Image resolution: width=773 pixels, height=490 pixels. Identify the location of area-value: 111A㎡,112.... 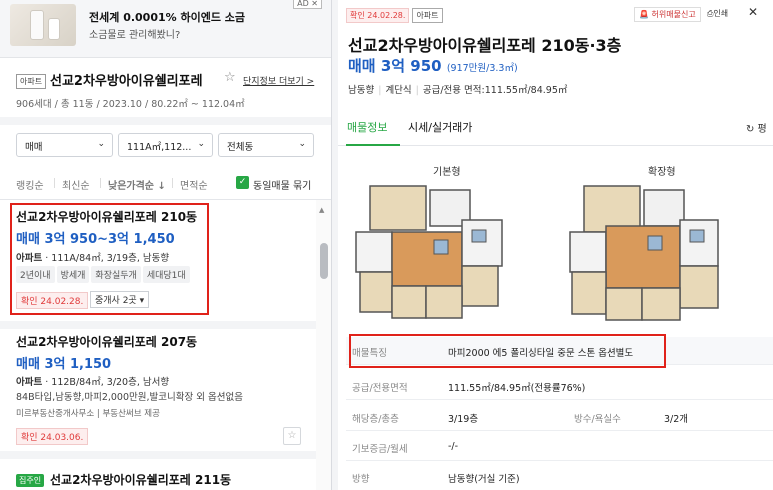
(159, 147).